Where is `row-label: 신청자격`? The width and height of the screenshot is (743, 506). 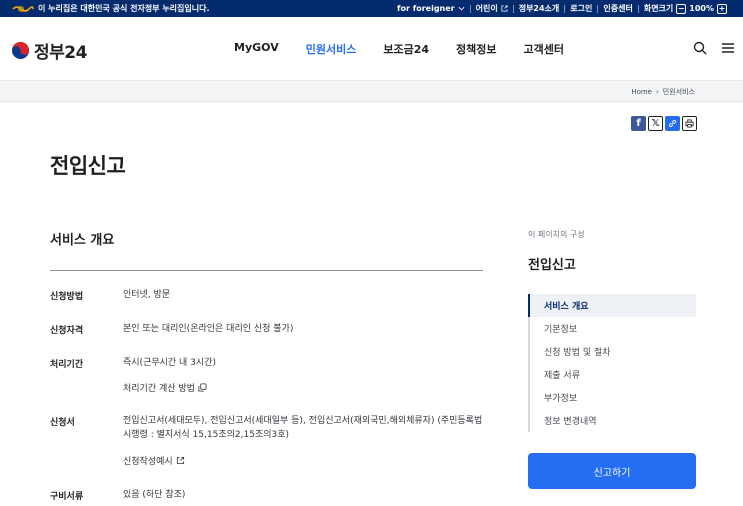
row-label: 신청자격 is located at coordinates (67, 331).